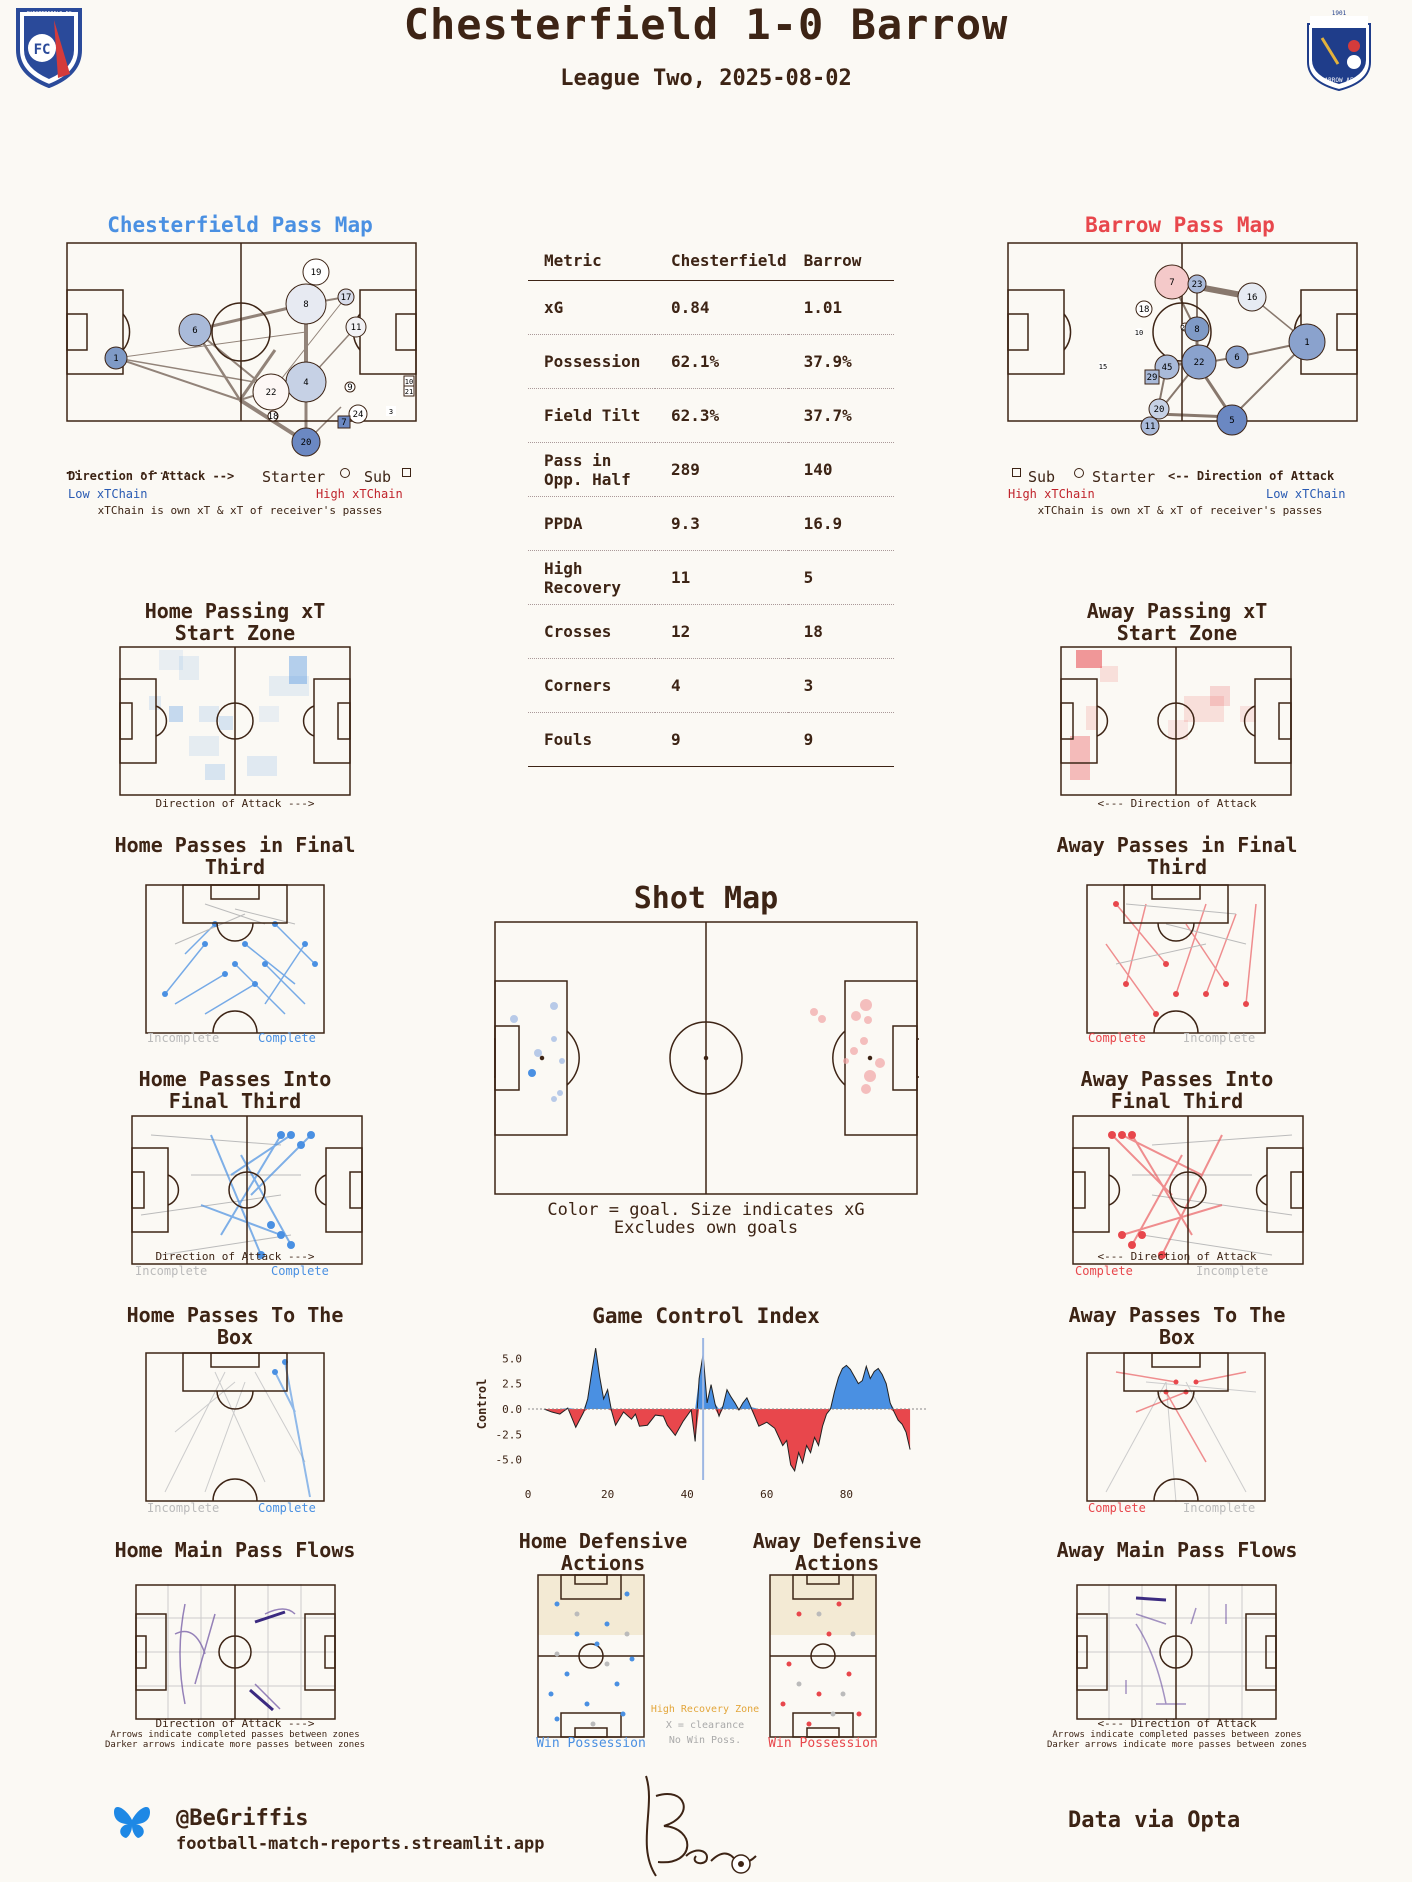 The height and width of the screenshot is (1882, 1412). What do you see at coordinates (528, 1494) in the screenshot?
I see `gci-xtick-label: 0` at bounding box center [528, 1494].